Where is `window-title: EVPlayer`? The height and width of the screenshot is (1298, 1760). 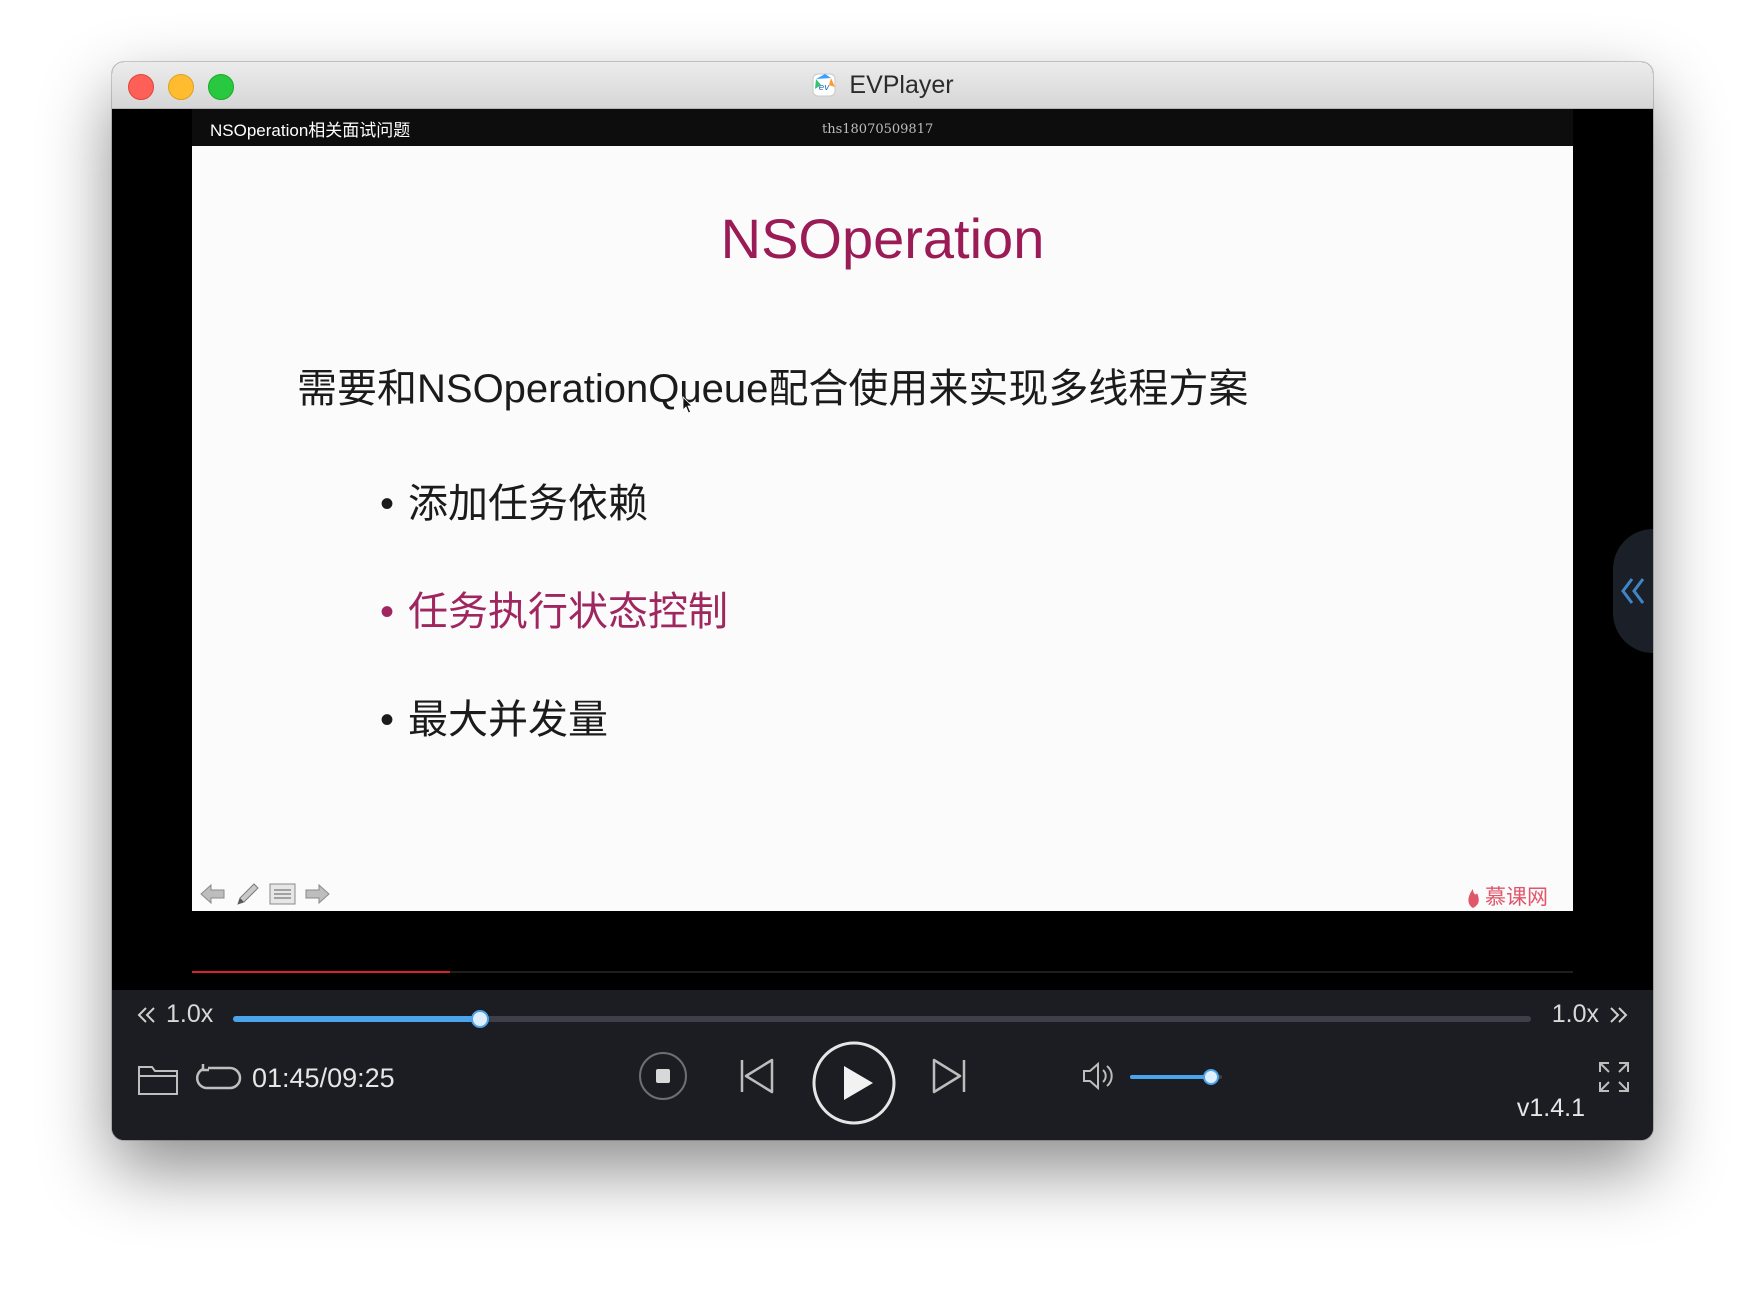
window-title: EVPlayer is located at coordinates (901, 84).